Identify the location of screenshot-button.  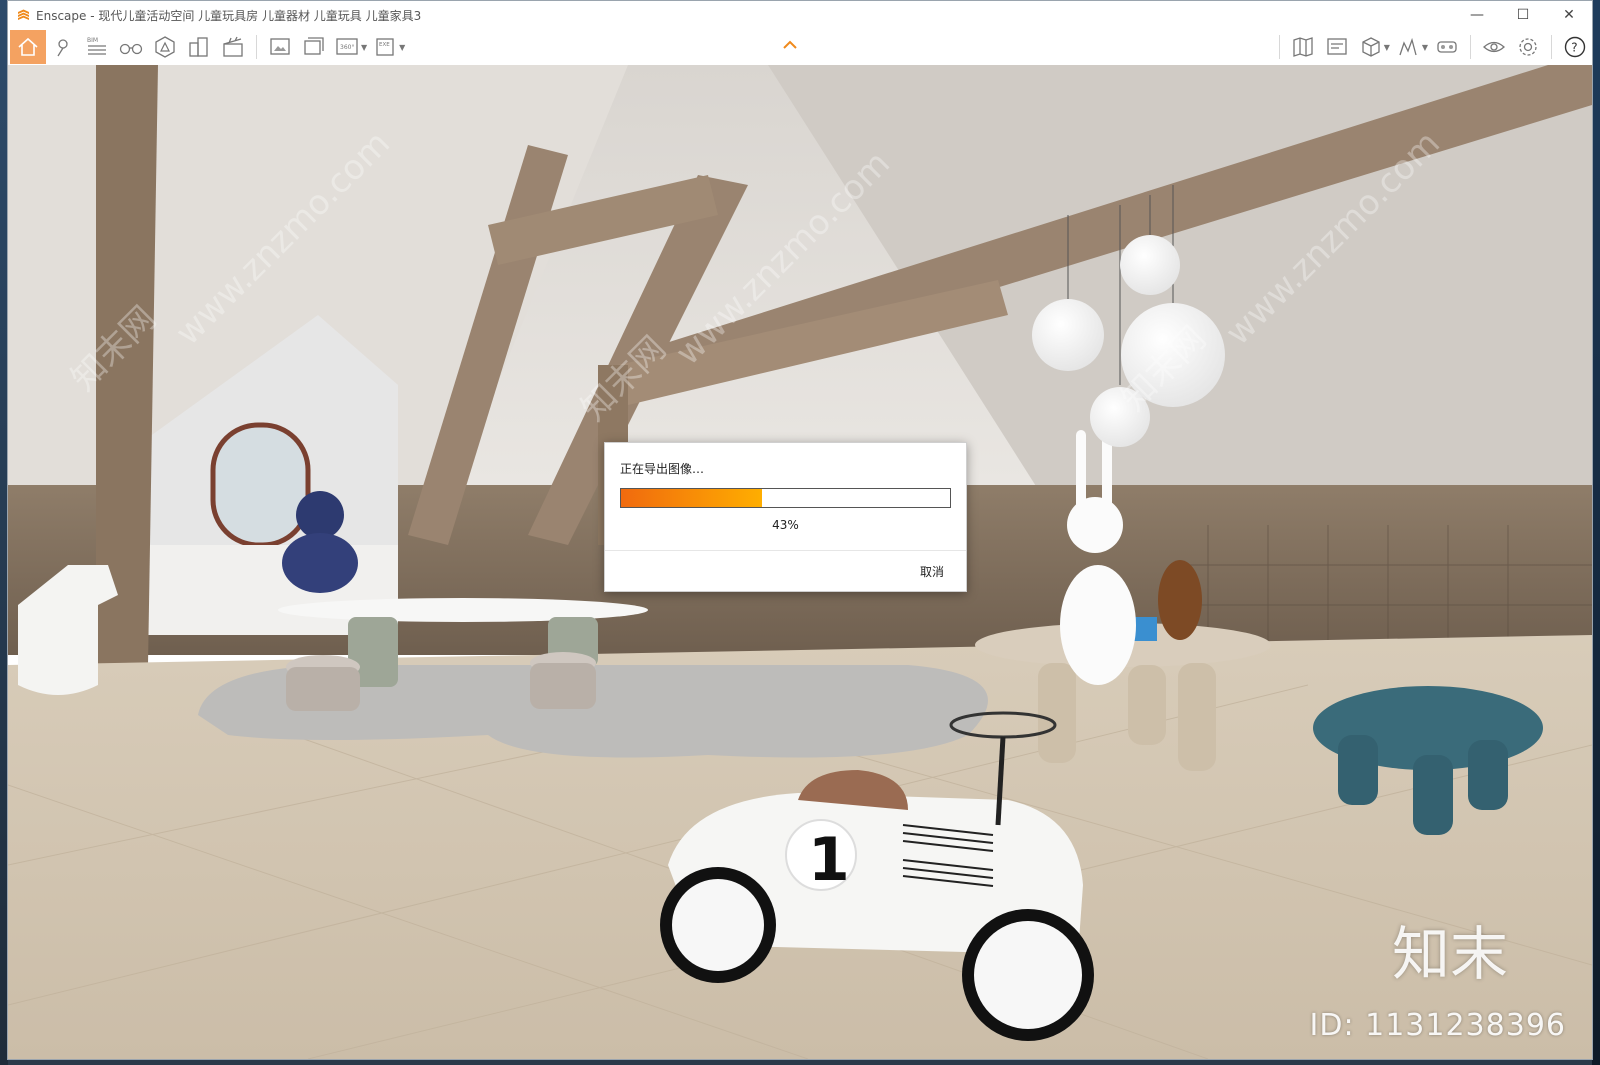
(280, 47).